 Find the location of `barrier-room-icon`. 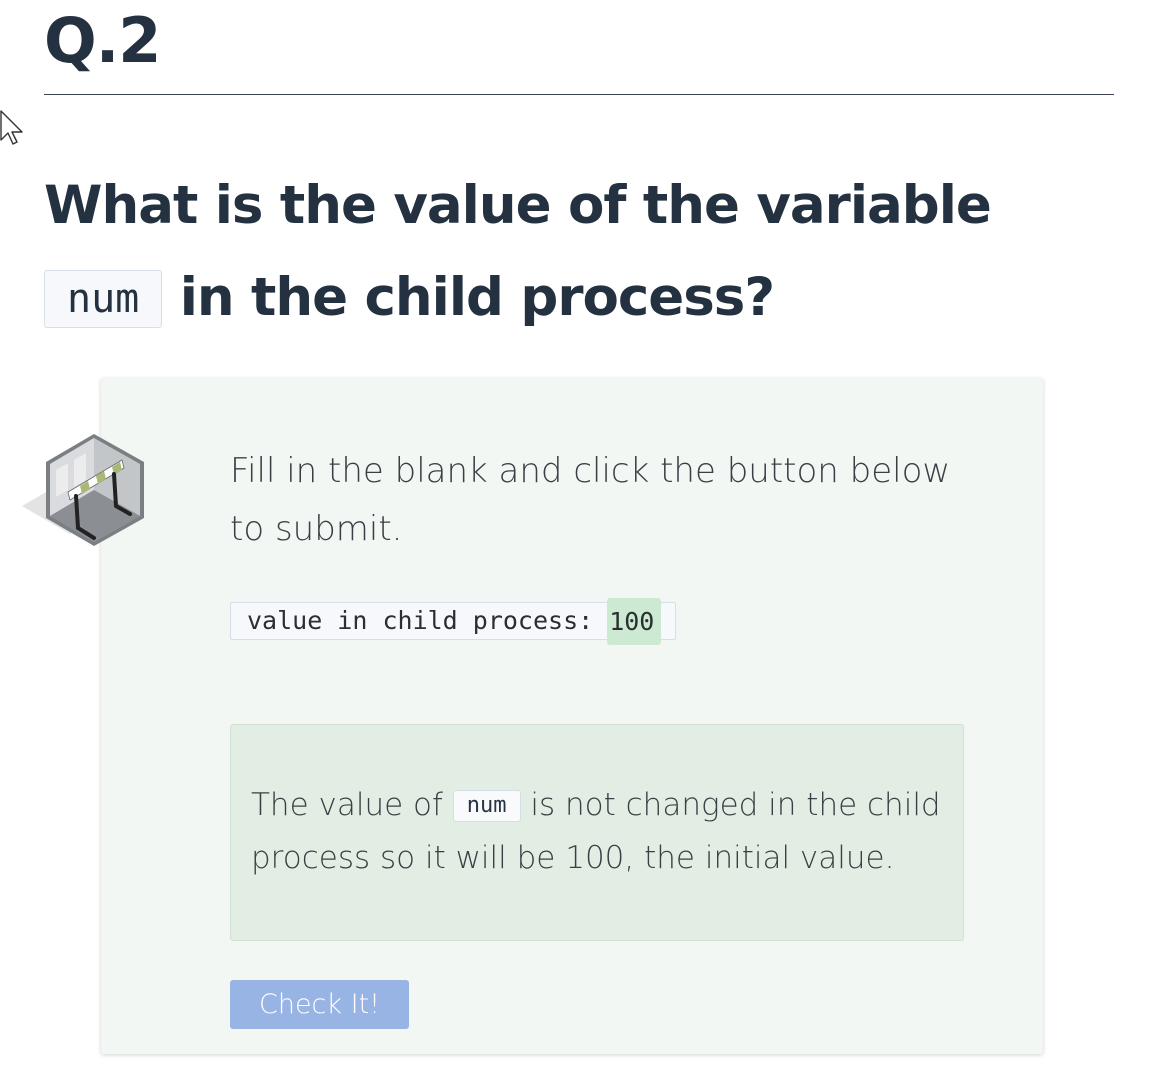

barrier-room-icon is located at coordinates (83, 490).